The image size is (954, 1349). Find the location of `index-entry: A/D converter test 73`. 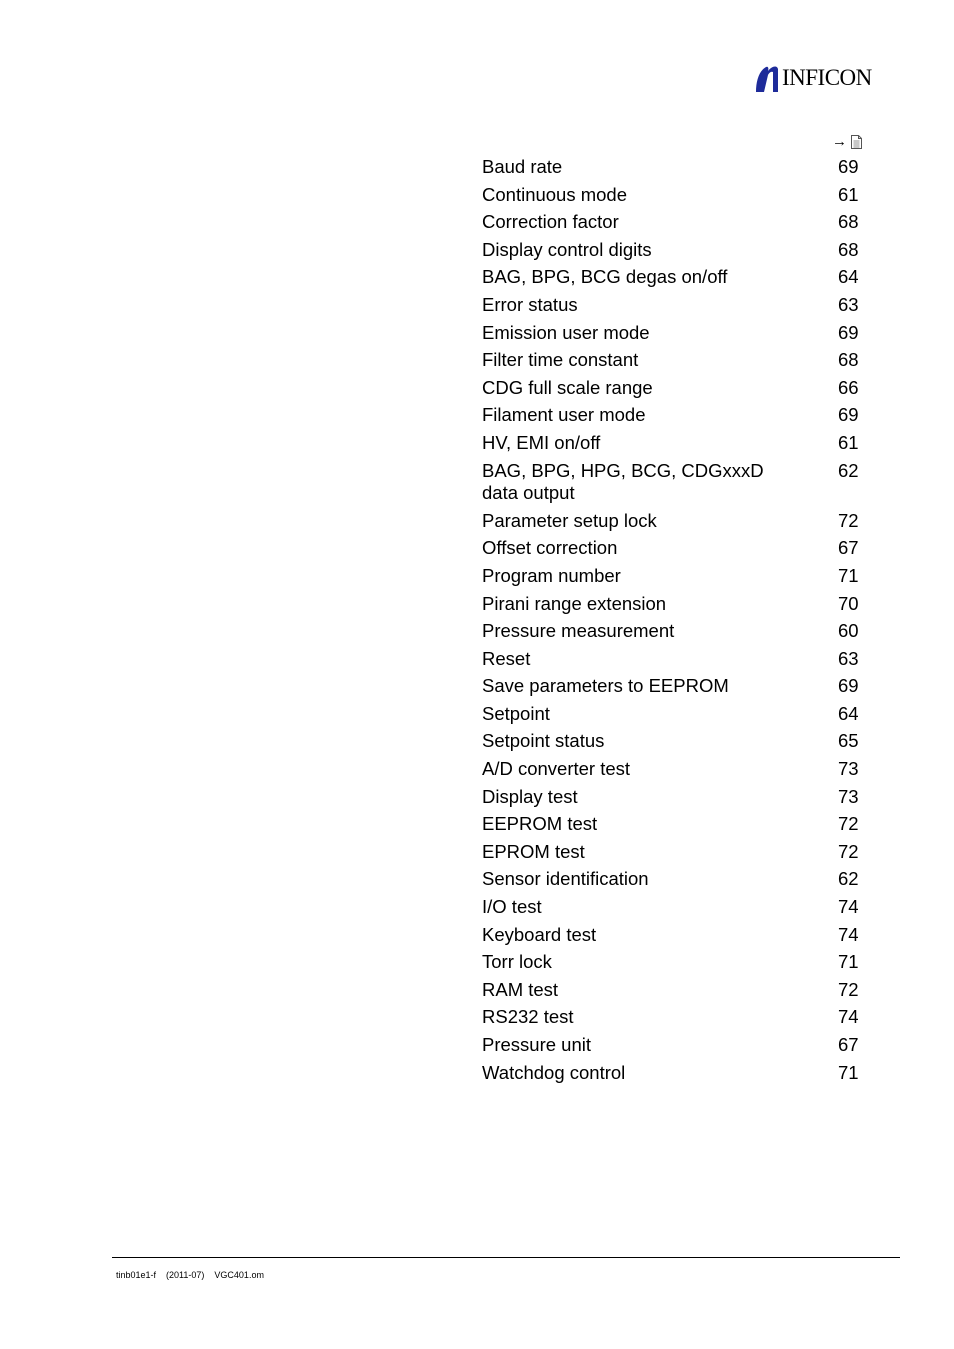

index-entry: A/D converter test 73 is located at coordinates (672, 769).